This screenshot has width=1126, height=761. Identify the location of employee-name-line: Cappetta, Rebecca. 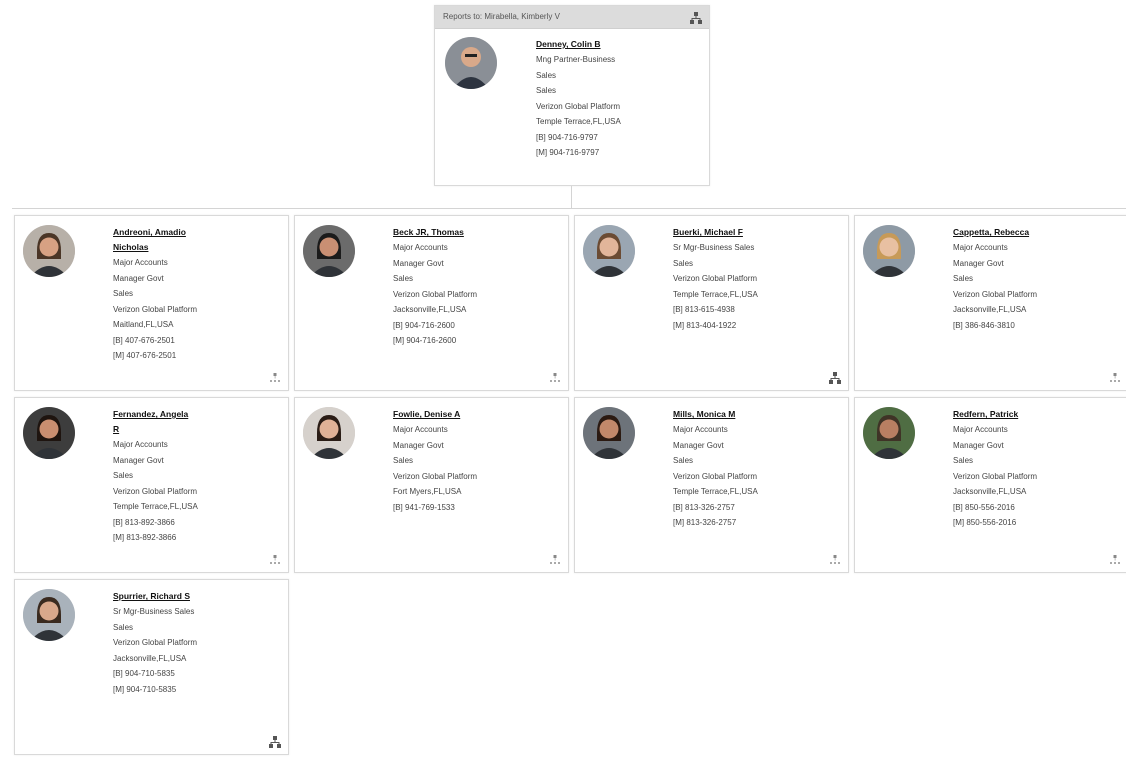
(991, 232).